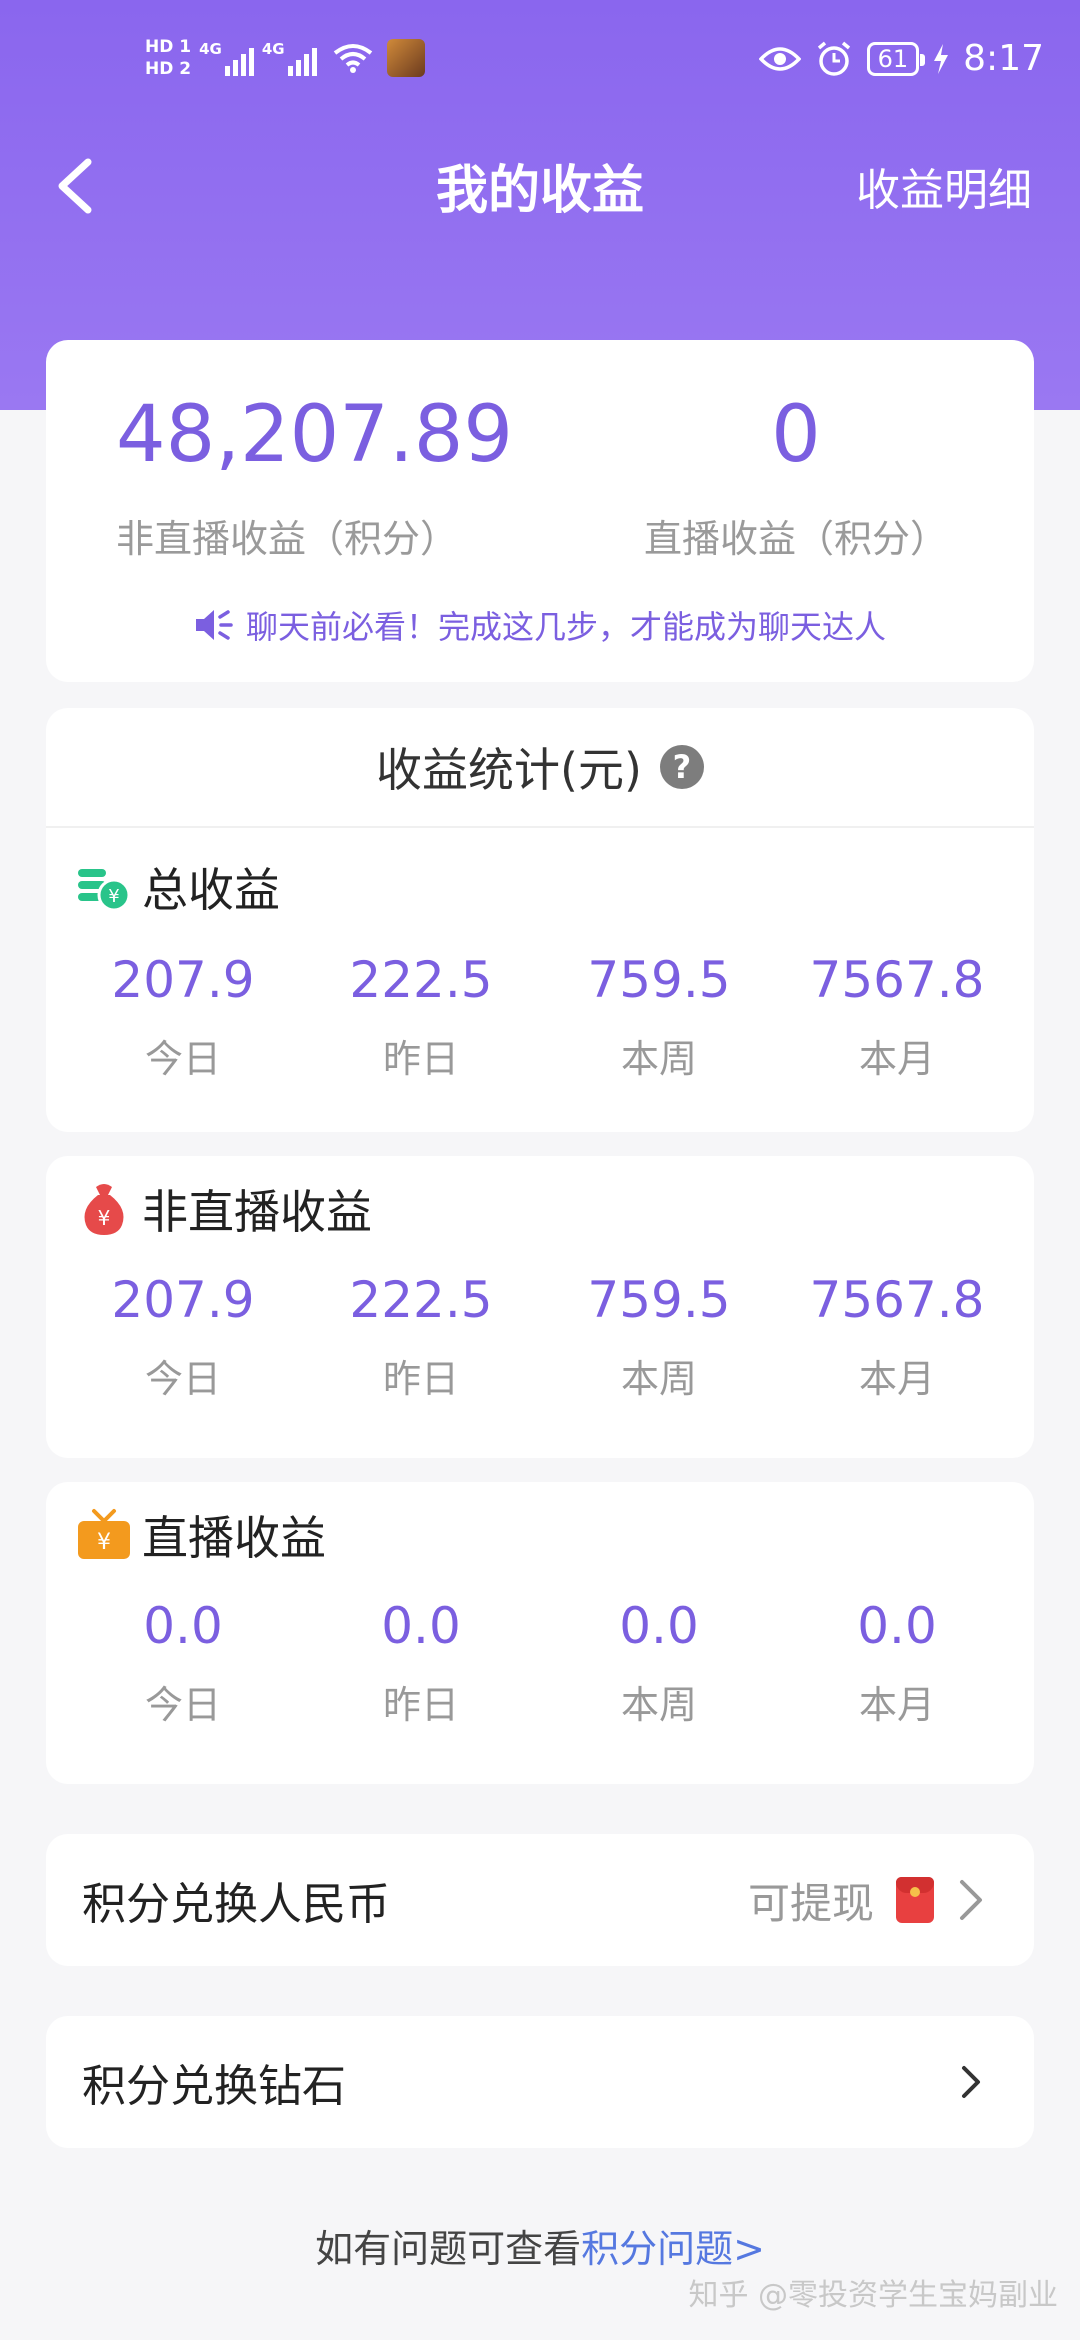  I want to click on stats-header: 收益统计(元) ?, so click(540, 768).